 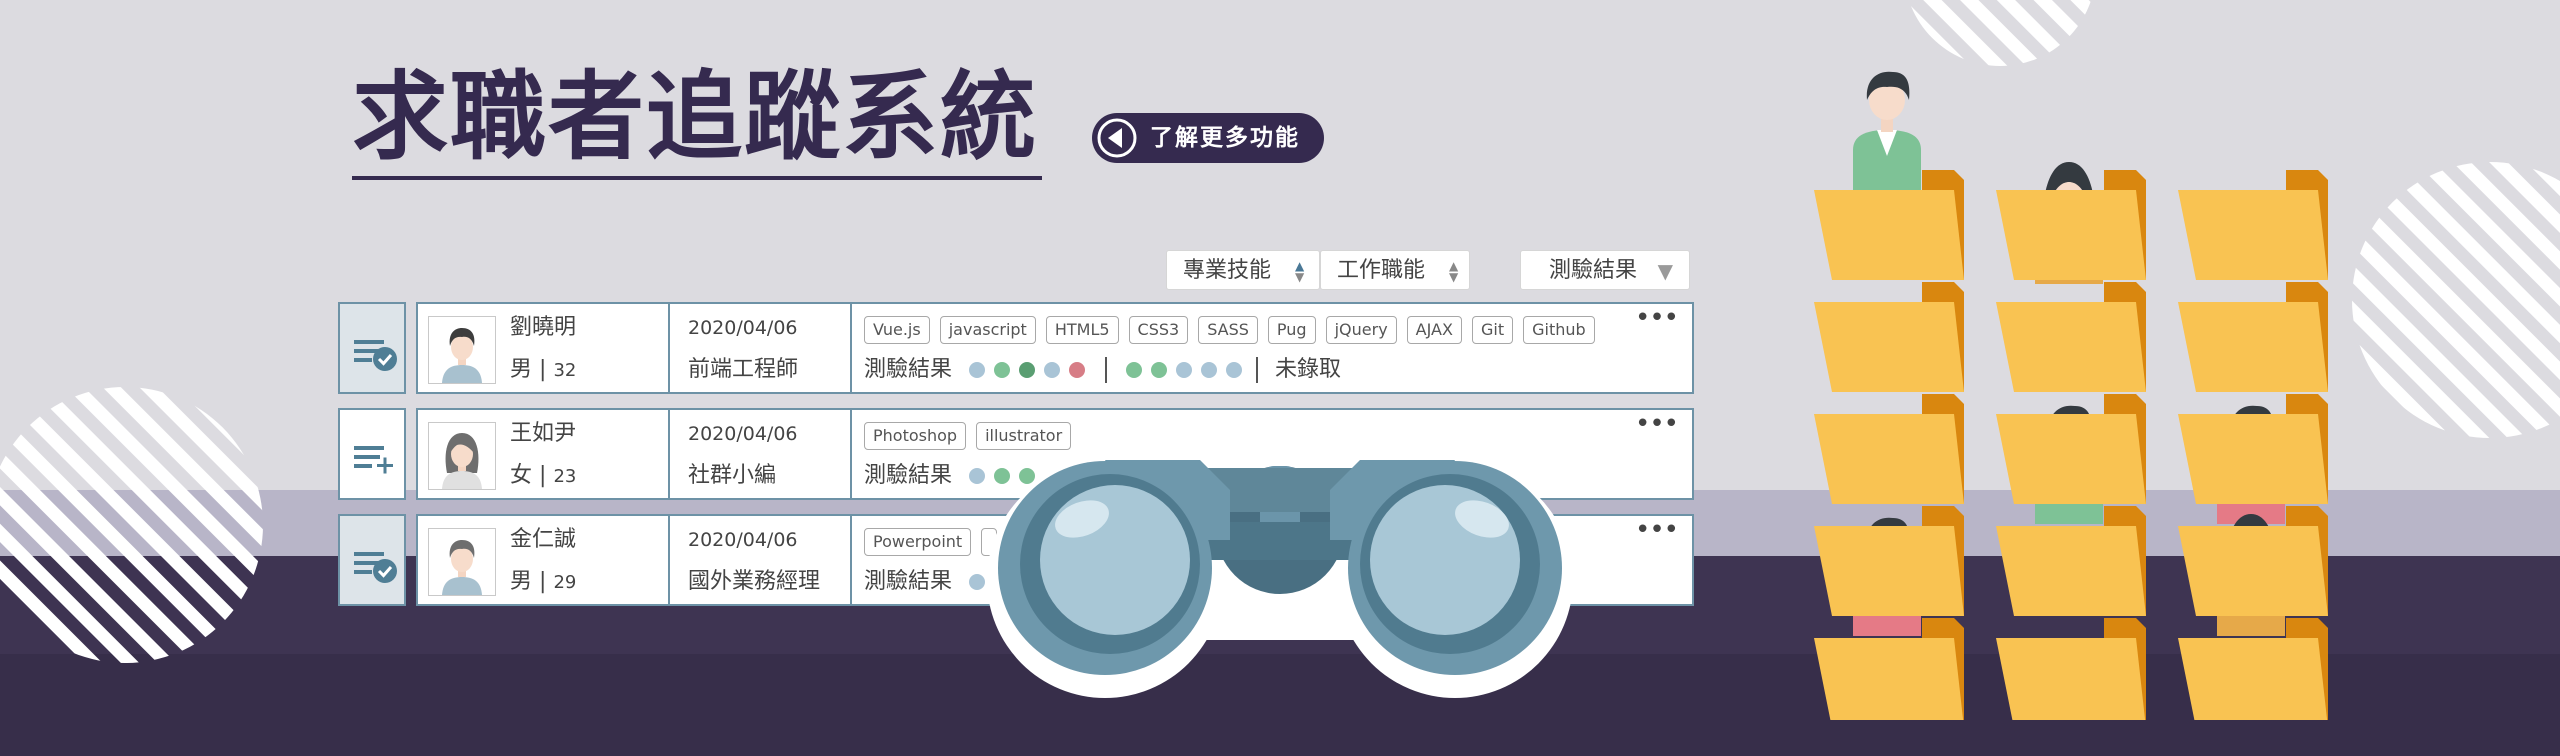 I want to click on candidate-name: 金仁誠, so click(x=543, y=539).